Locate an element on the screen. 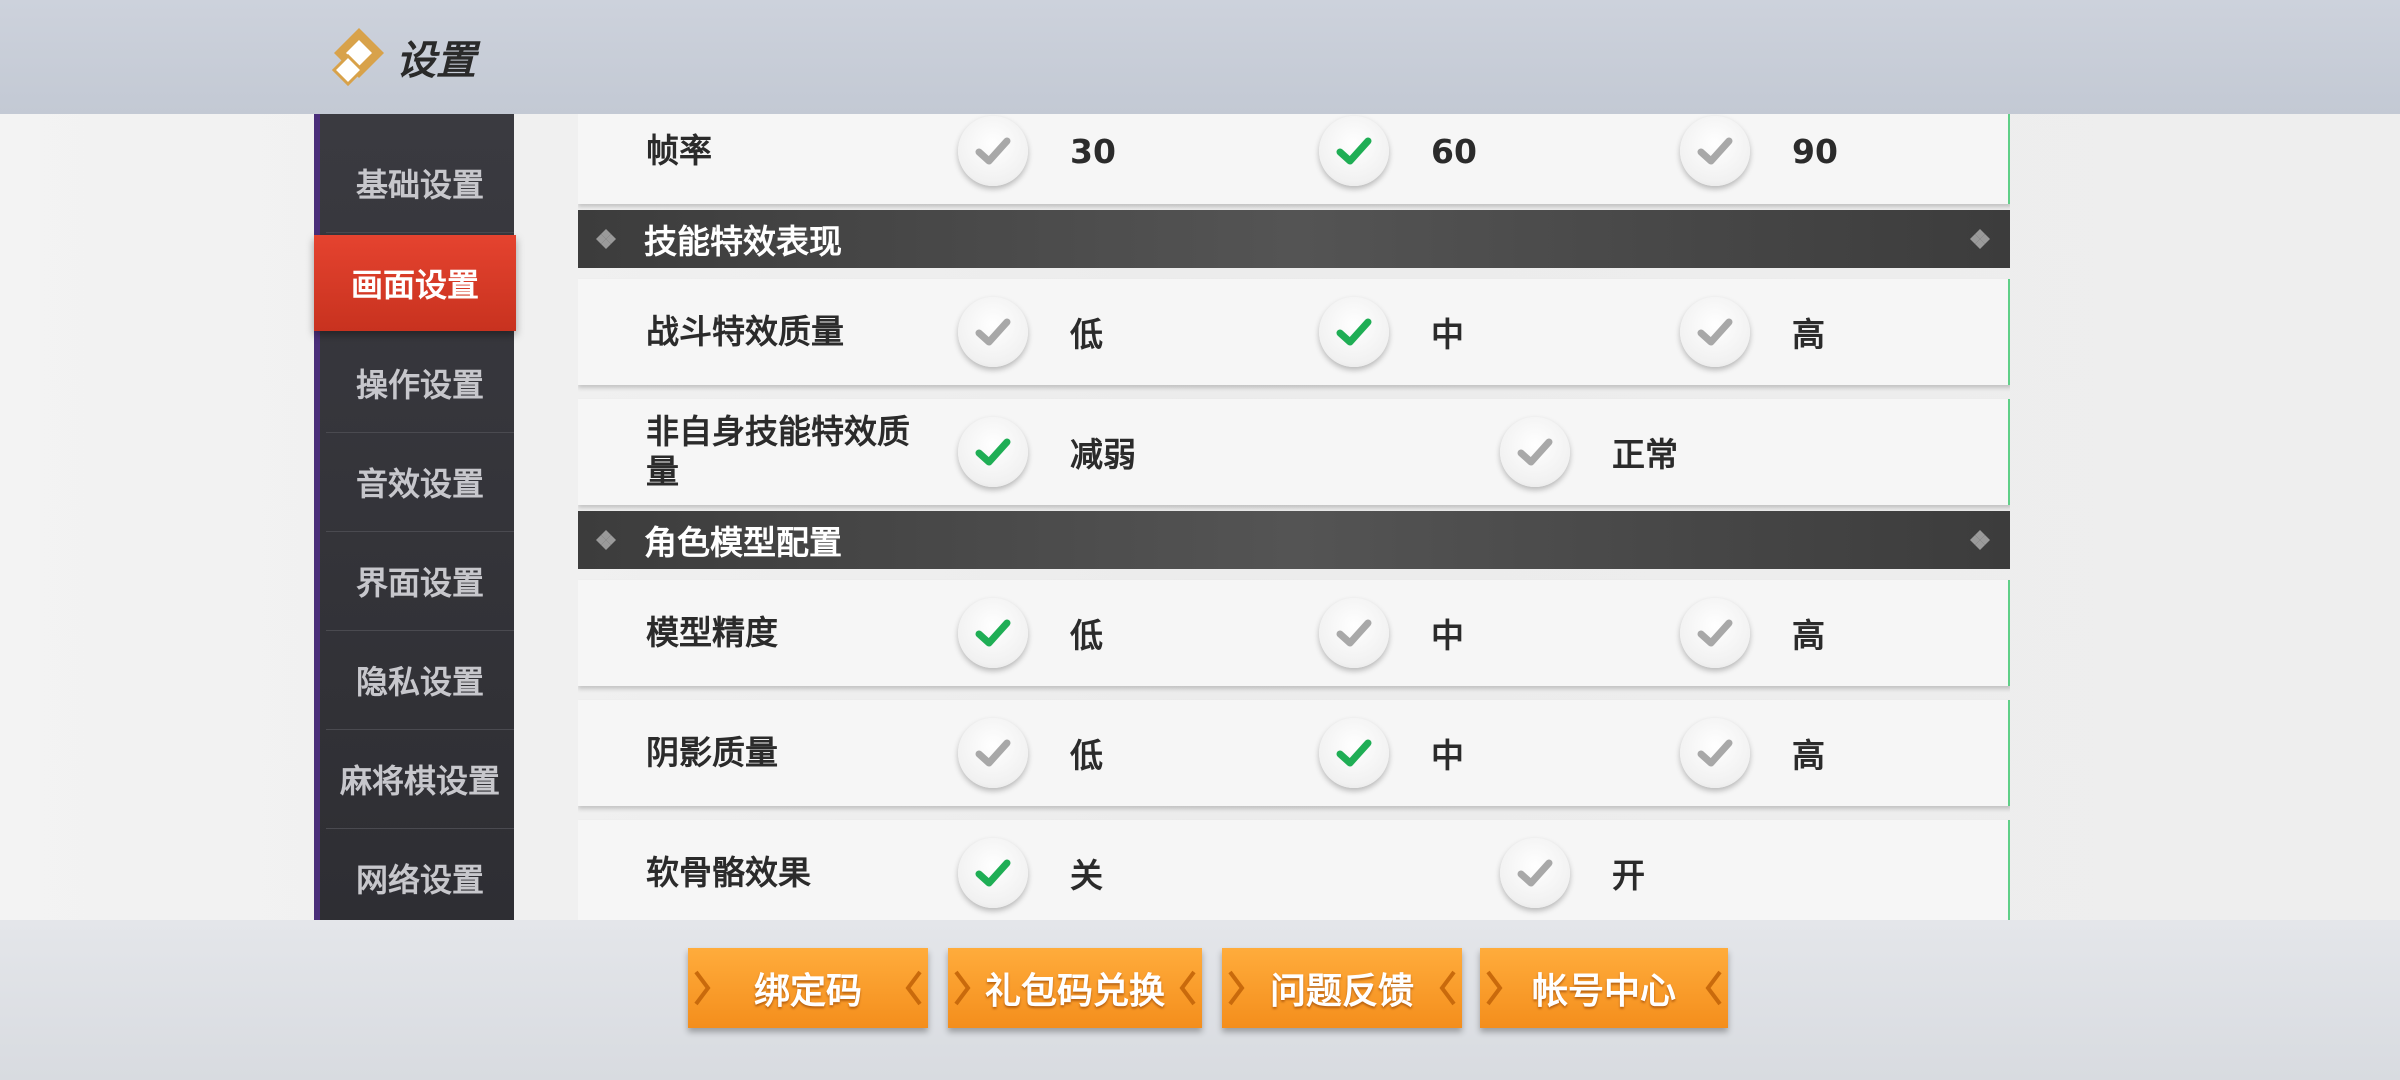 The width and height of the screenshot is (2400, 1080). option-off: 关 is located at coordinates (1030, 873).